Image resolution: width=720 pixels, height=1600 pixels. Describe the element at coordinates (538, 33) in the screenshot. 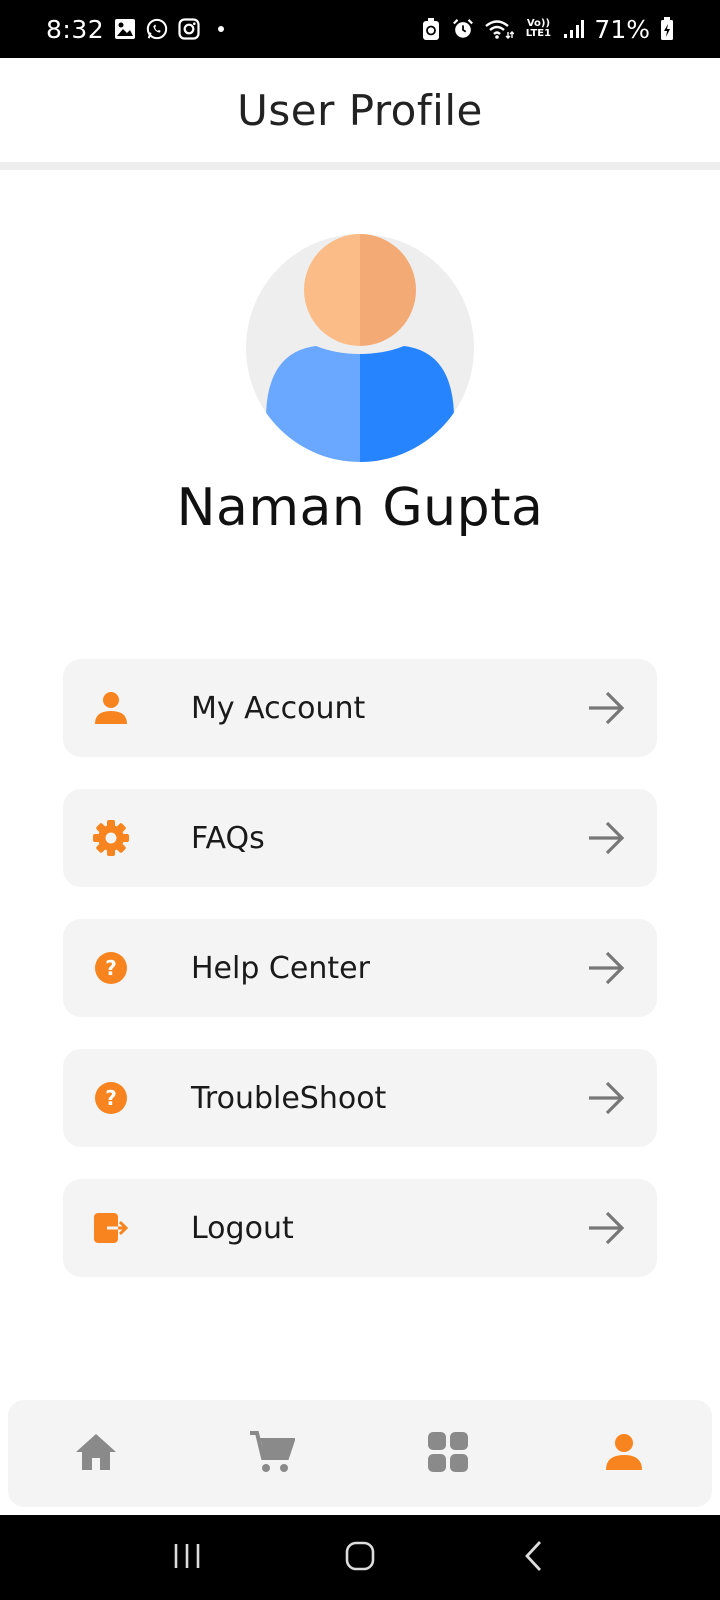

I see `volte-bottom-label: LTE1` at that location.